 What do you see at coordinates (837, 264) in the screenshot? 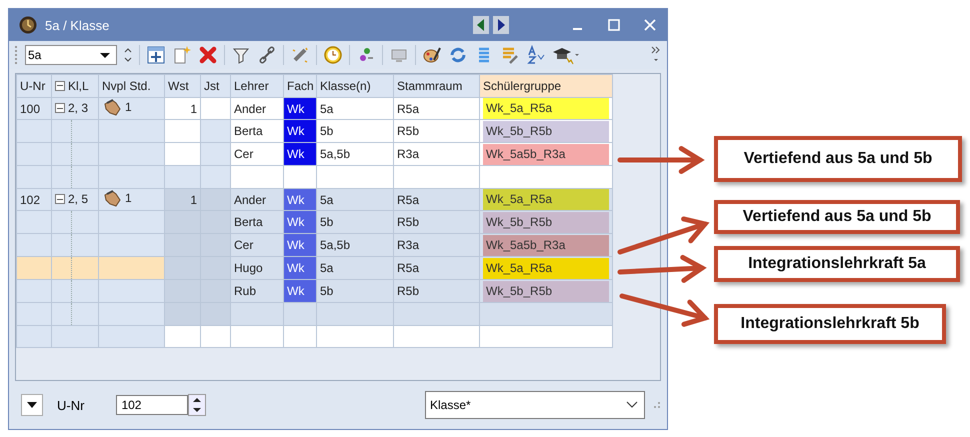
I see `callout-box: Integrationslehrkraft 5a` at bounding box center [837, 264].